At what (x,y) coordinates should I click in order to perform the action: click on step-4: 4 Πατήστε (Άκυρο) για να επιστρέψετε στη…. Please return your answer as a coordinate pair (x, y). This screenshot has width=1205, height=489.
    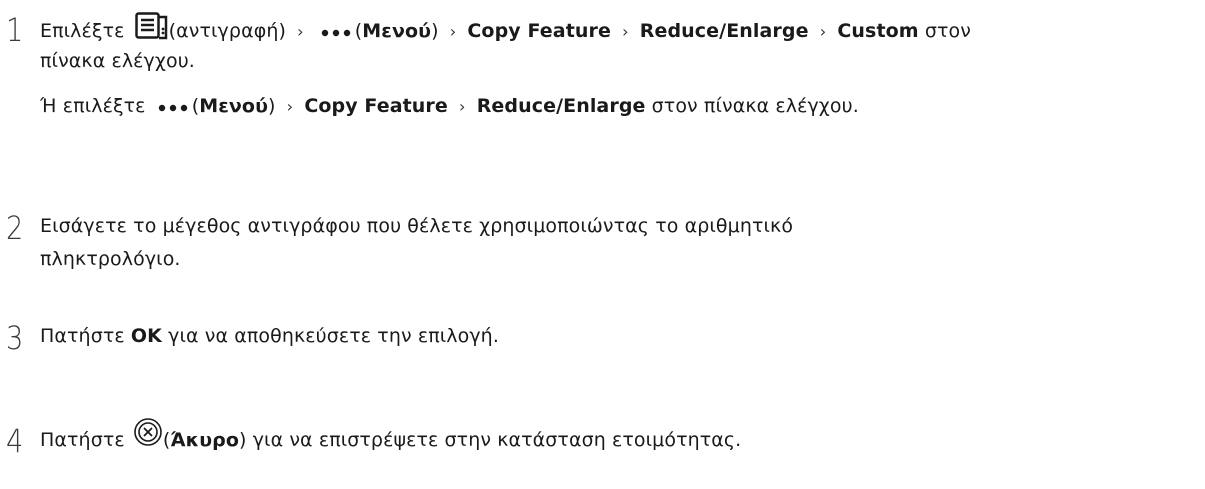
    Looking at the image, I should click on (602, 440).